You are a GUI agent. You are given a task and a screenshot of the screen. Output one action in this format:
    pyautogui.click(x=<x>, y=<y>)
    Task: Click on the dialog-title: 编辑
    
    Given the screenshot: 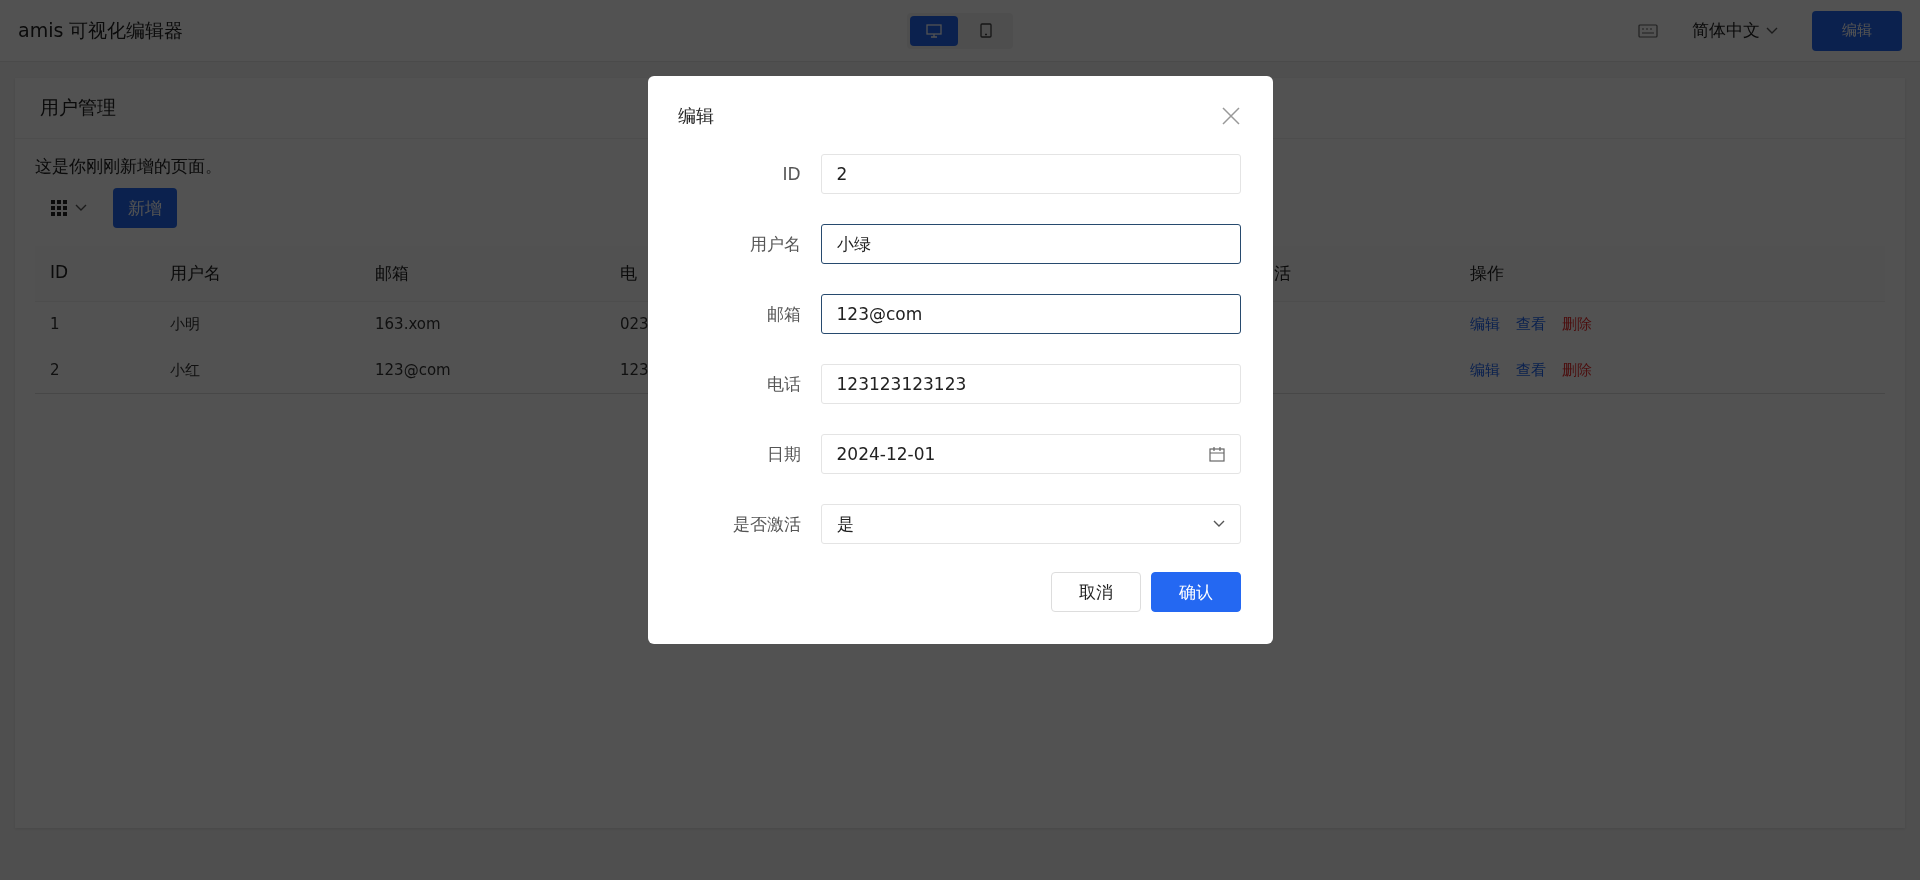 What is the action you would take?
    pyautogui.click(x=695, y=116)
    